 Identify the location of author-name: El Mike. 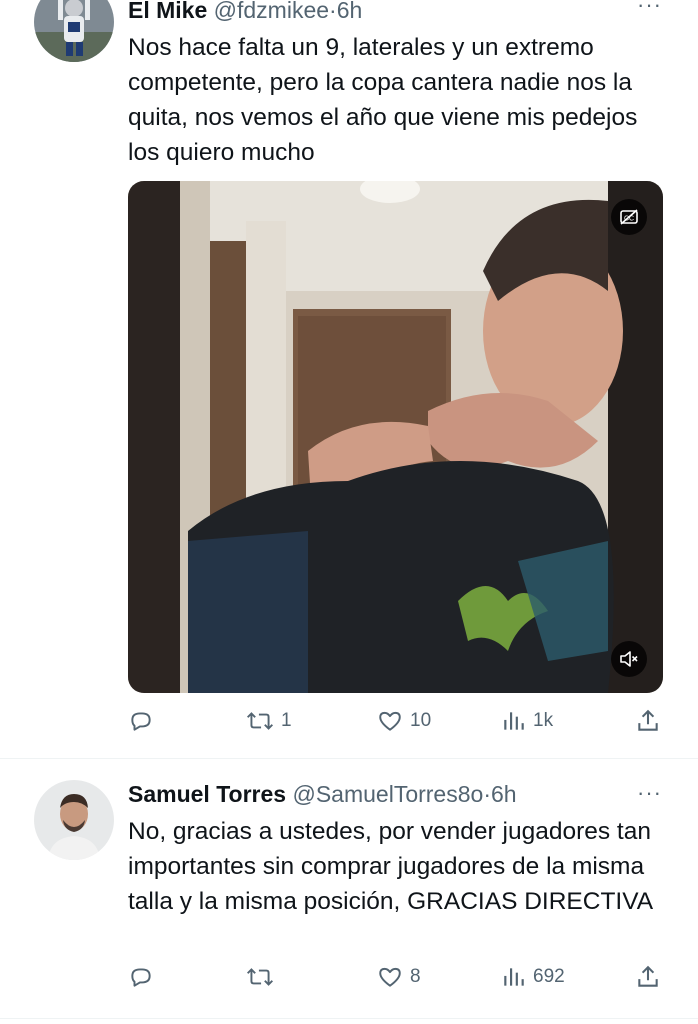
(167, 11).